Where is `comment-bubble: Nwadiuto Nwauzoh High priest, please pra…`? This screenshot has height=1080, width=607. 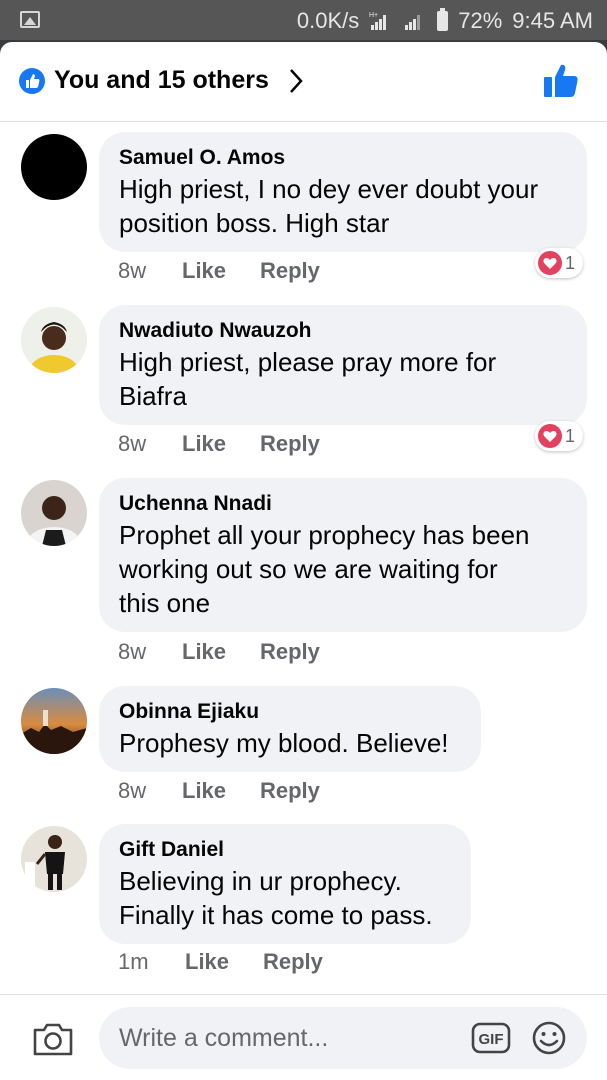 comment-bubble: Nwadiuto Nwauzoh High priest, please pra… is located at coordinates (343, 365).